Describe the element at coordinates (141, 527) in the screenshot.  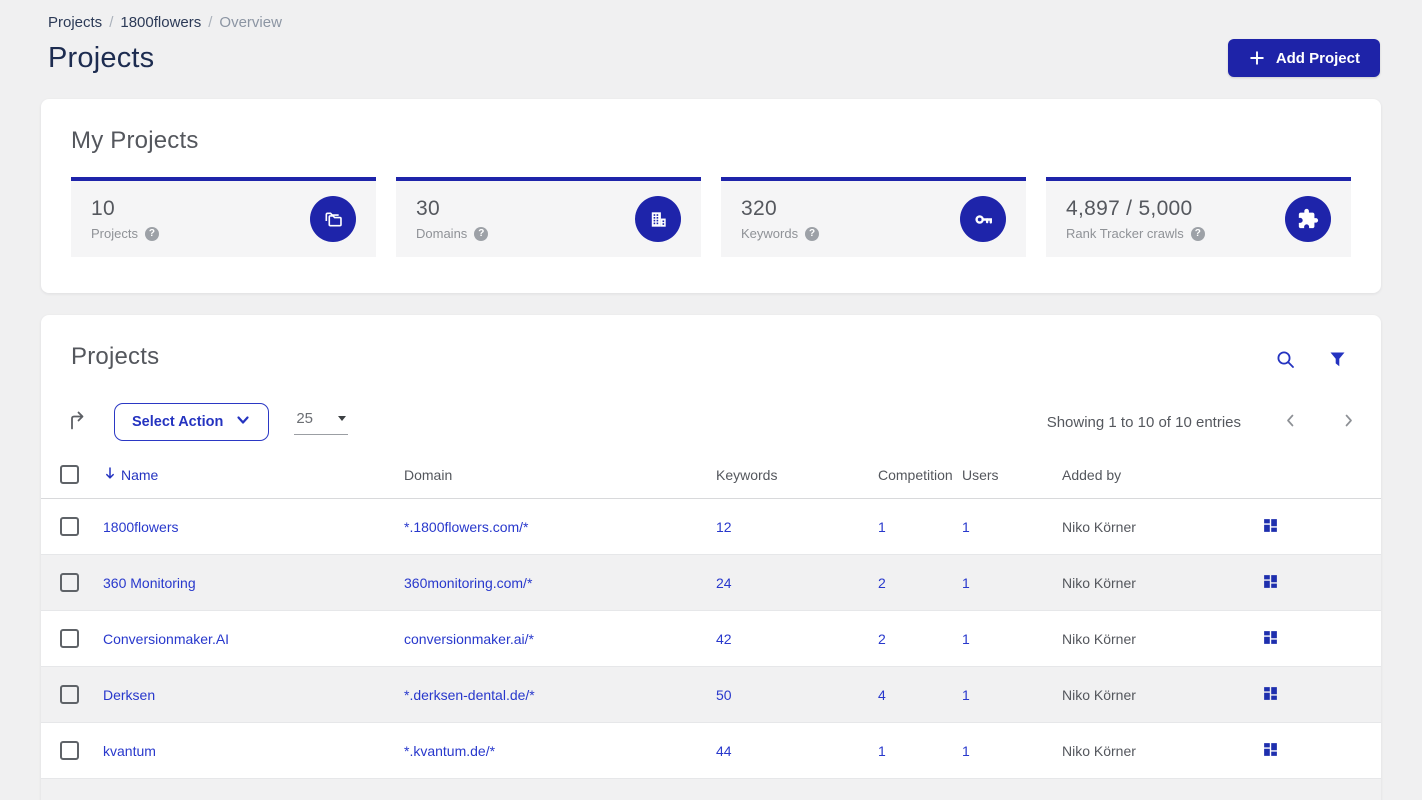
I see `project-name-link: 1800flowers` at that location.